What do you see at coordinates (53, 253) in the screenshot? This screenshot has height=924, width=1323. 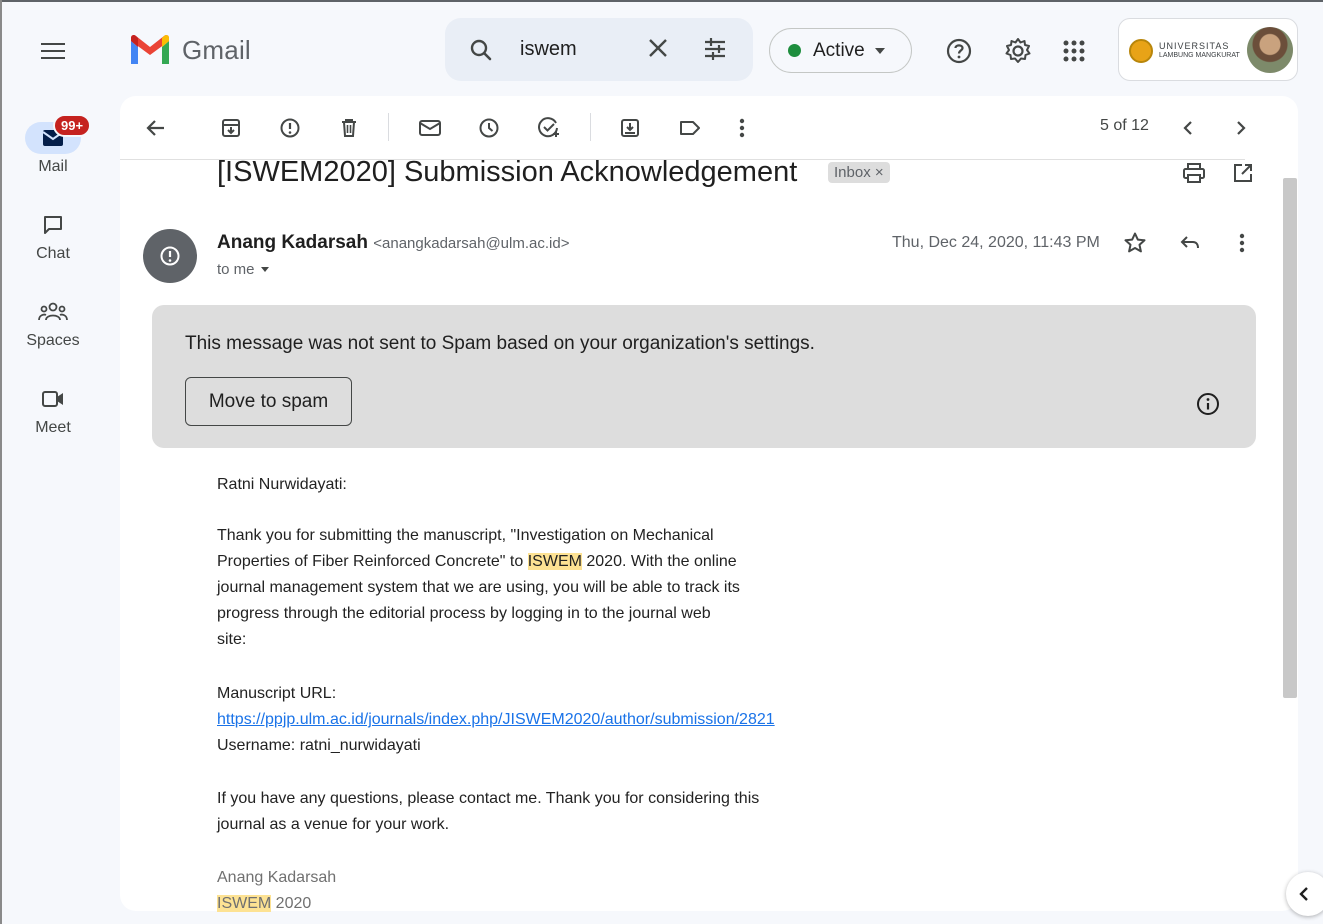 I see `rail-label-chat: Chat` at bounding box center [53, 253].